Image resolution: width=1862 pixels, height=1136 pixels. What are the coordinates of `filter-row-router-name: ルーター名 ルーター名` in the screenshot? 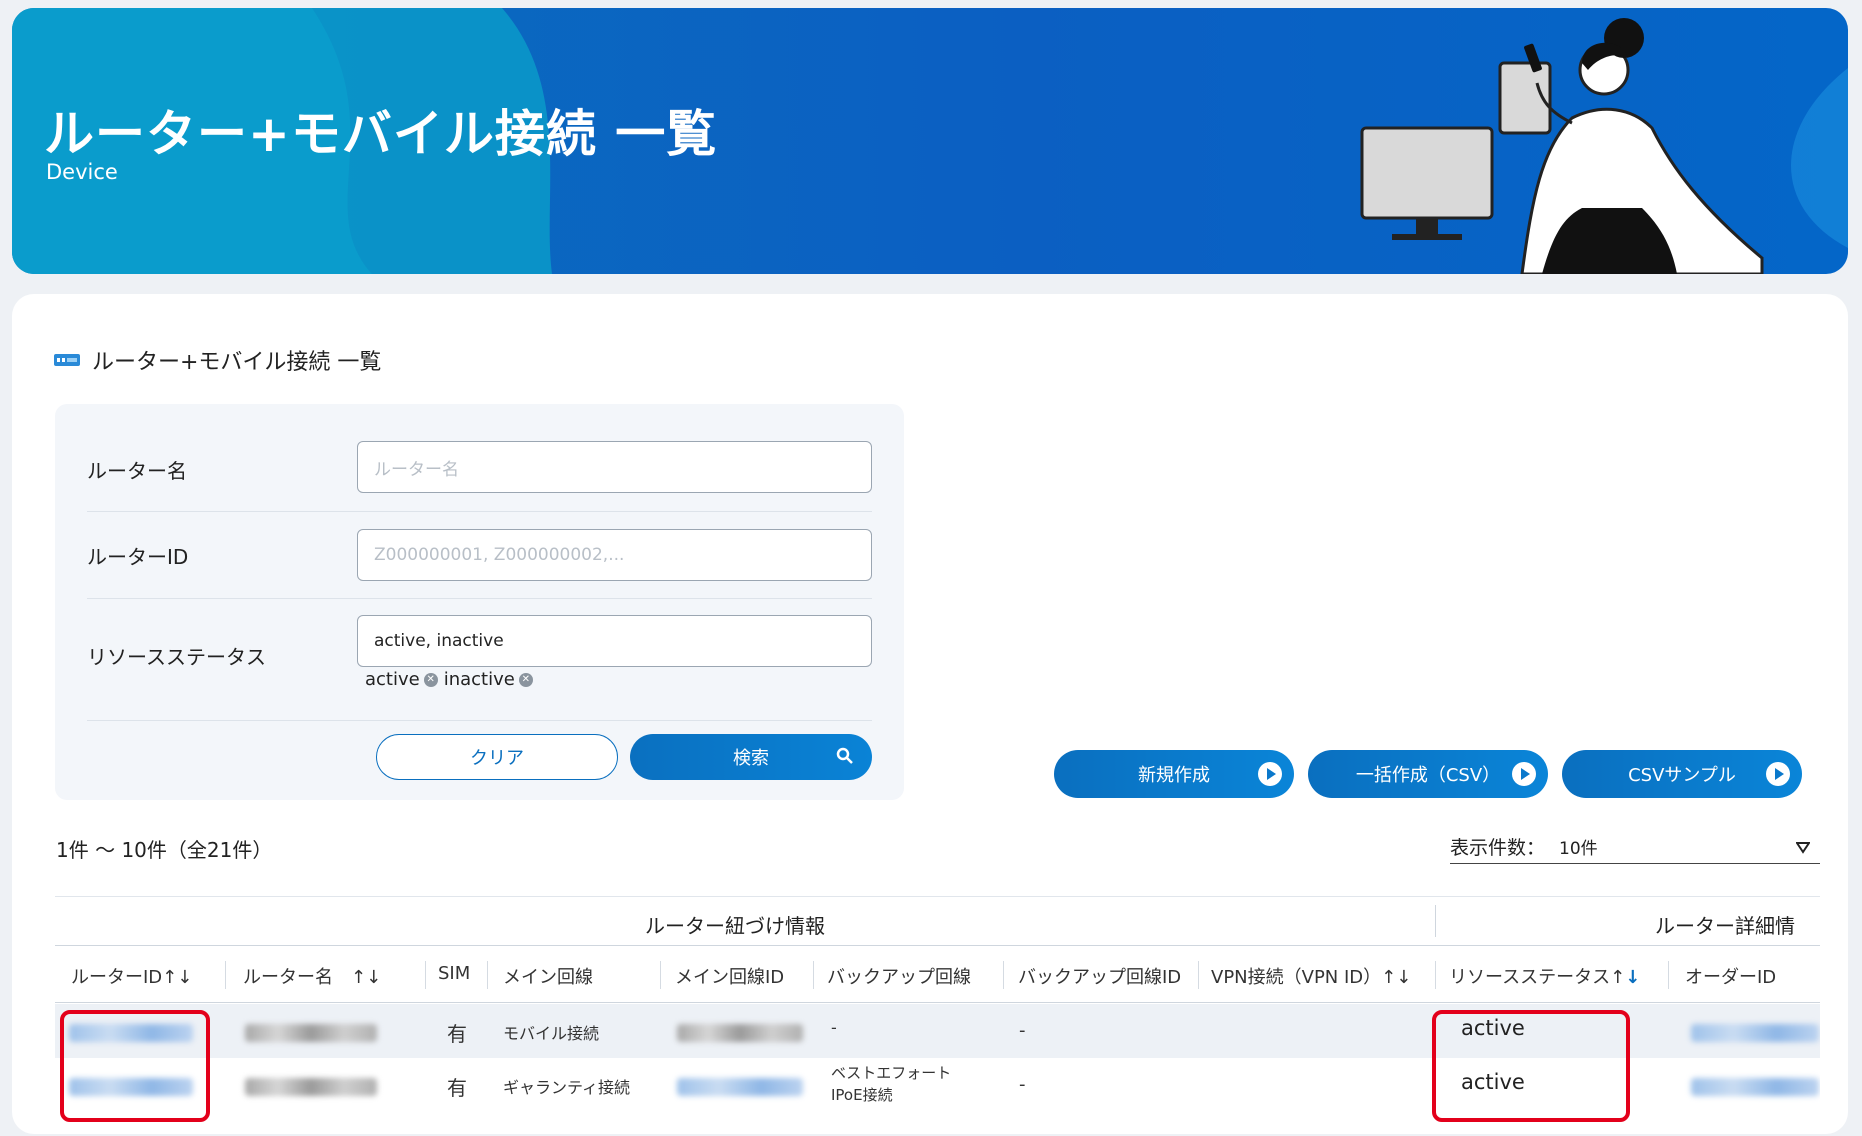 It's located at (479, 458).